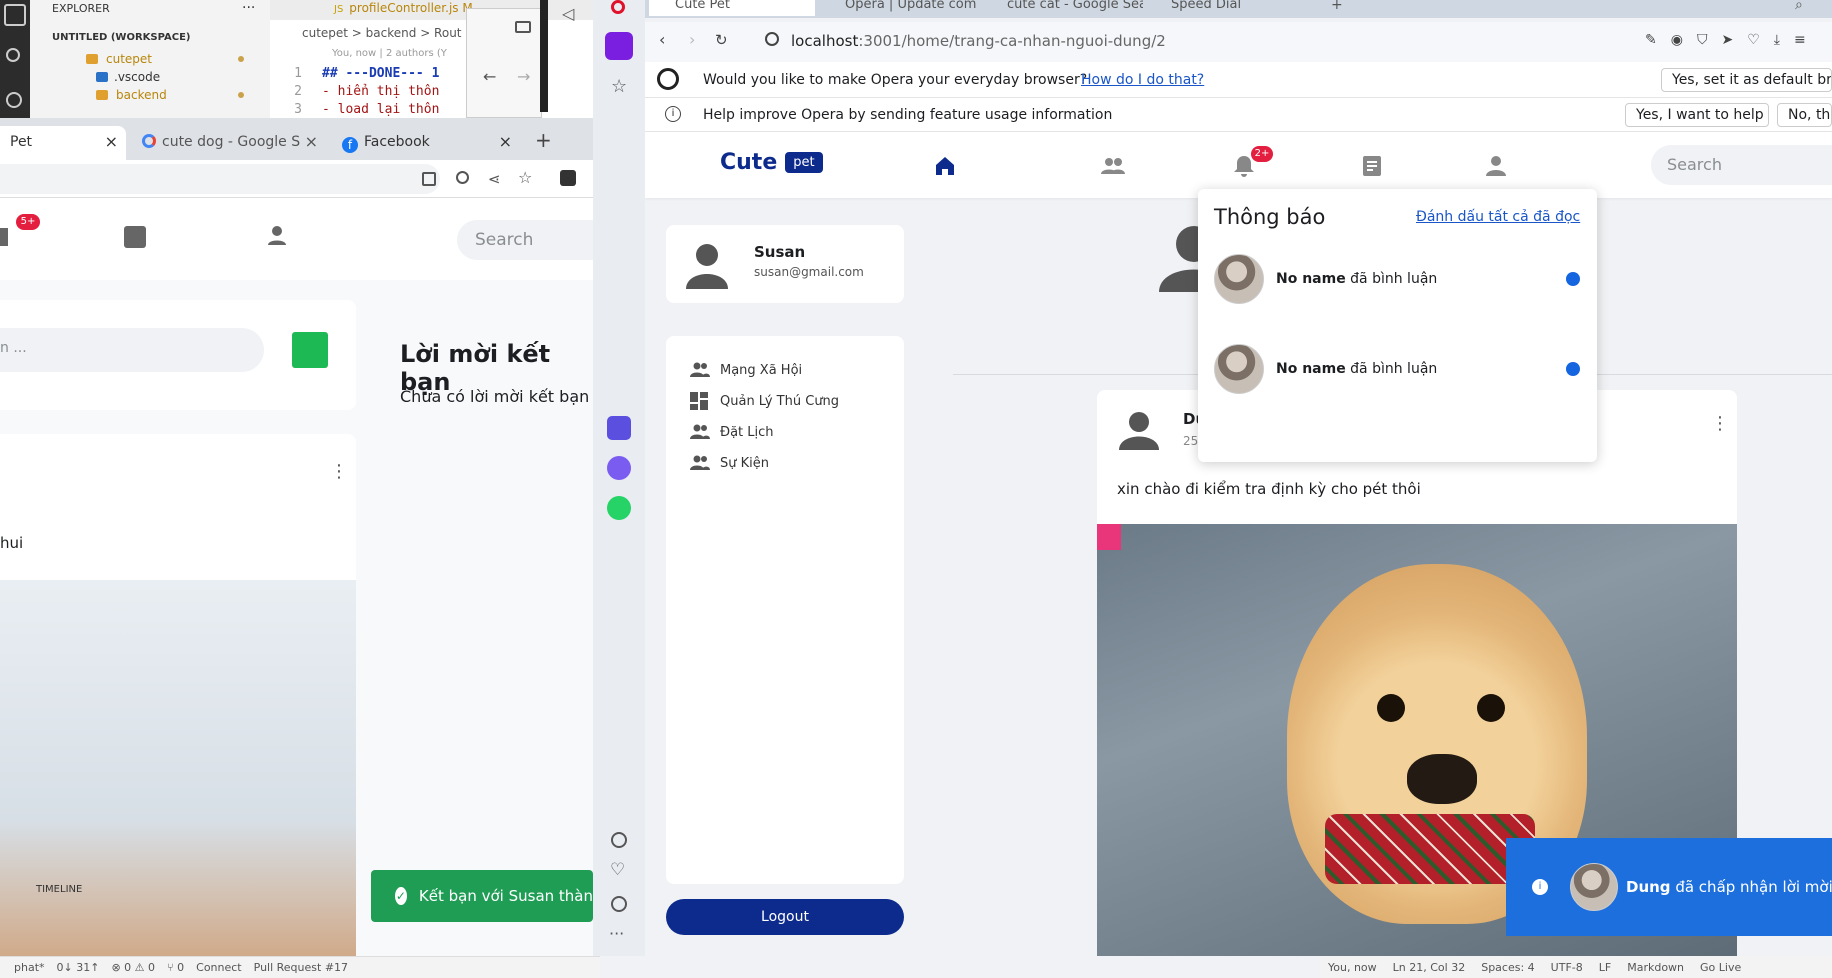  Describe the element at coordinates (218, 967) in the screenshot. I see `status-connect: Connect` at that location.